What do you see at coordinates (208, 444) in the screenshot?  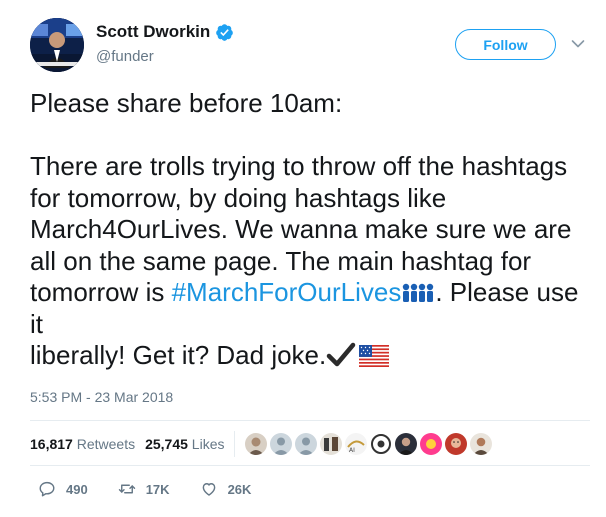 I see `likes-label: Likes` at bounding box center [208, 444].